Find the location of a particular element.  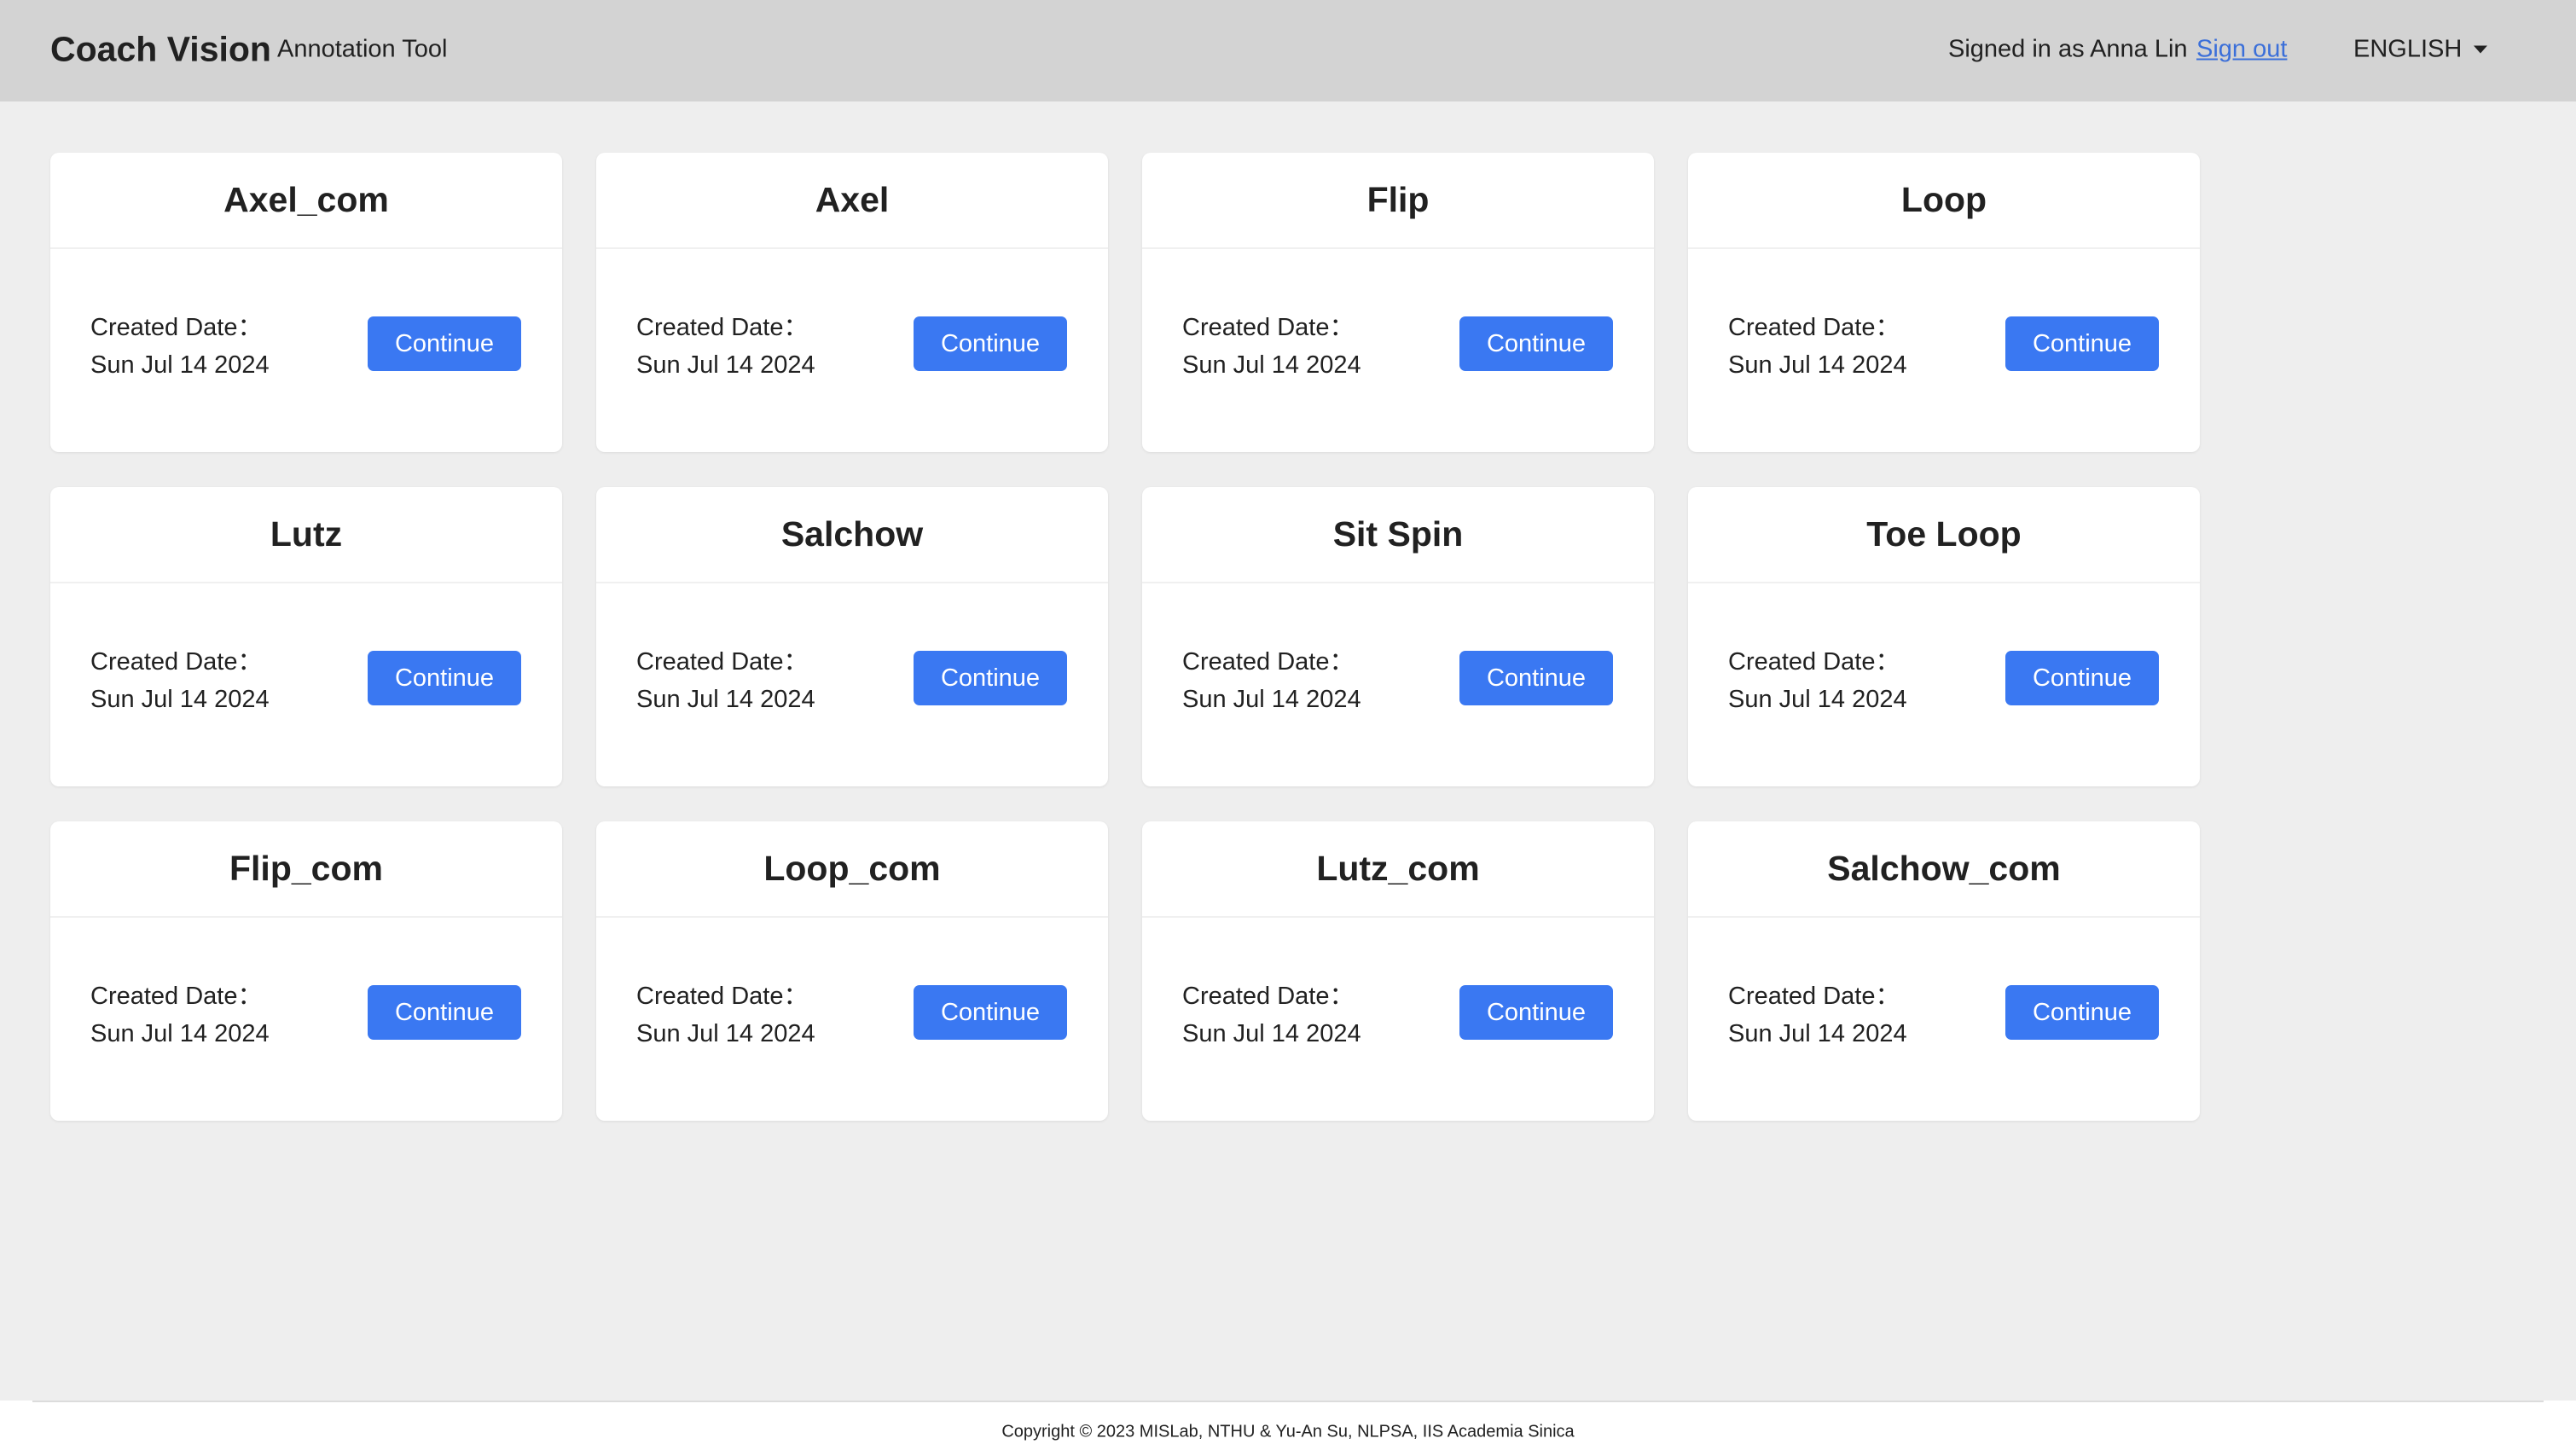

card-header: Salchow_com is located at coordinates (1944, 869).